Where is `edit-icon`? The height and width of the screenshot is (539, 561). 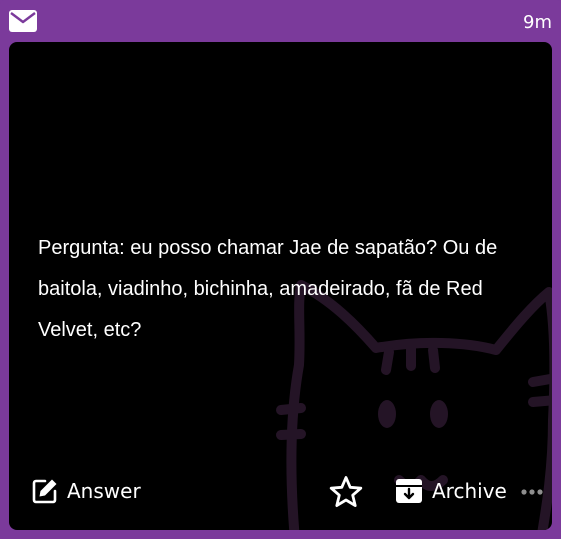
edit-icon is located at coordinates (44, 491).